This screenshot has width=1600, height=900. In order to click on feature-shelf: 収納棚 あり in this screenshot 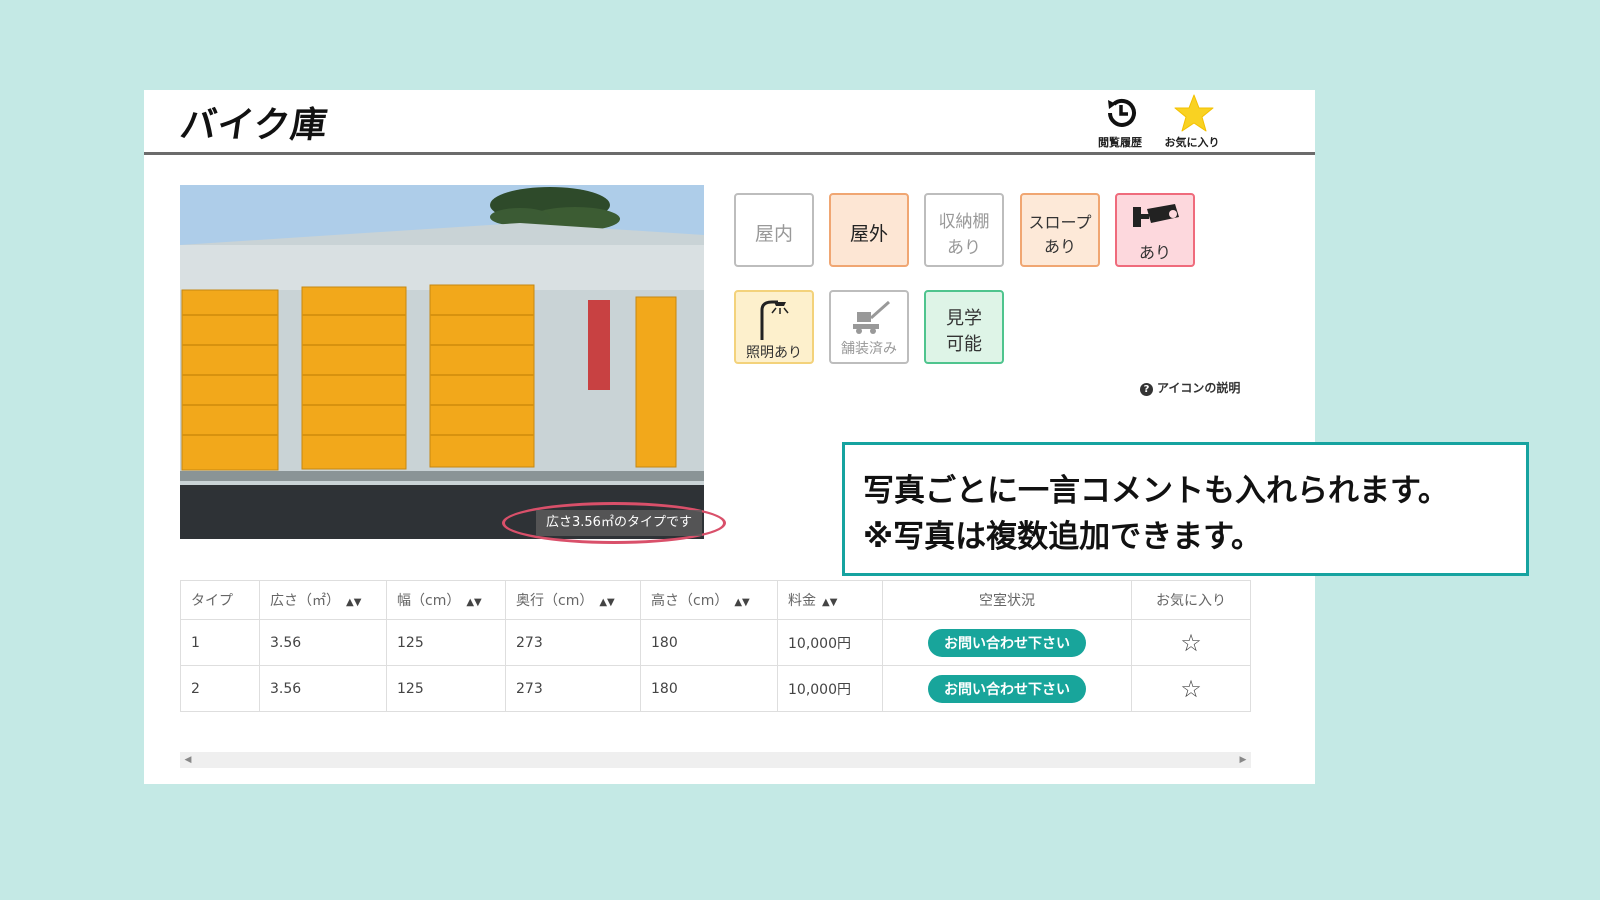, I will do `click(964, 230)`.